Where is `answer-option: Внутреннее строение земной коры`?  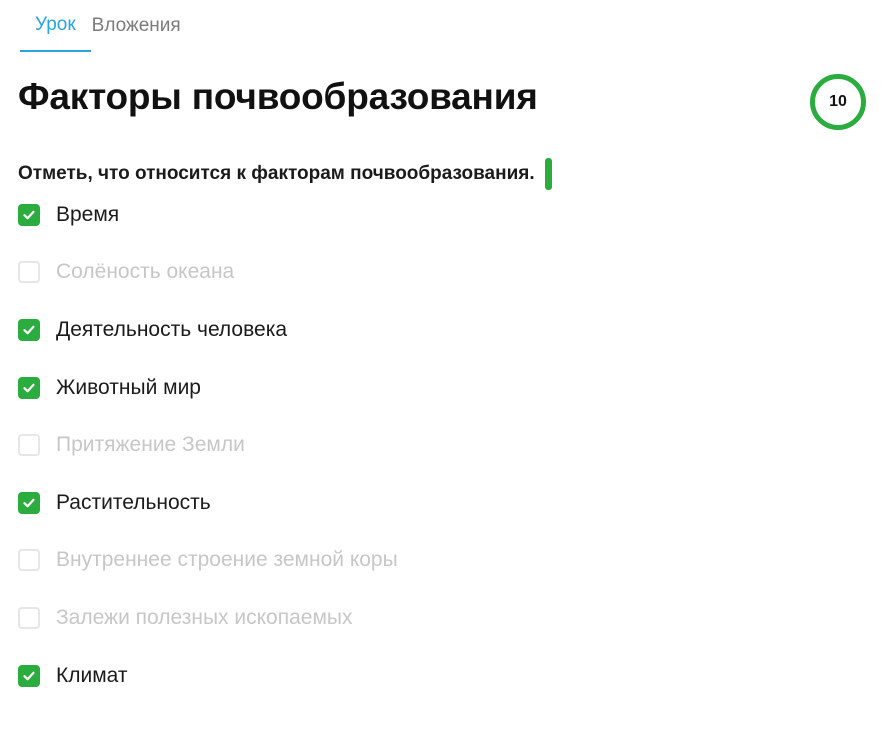 answer-option: Внутреннее строение земной коры is located at coordinates (208, 561).